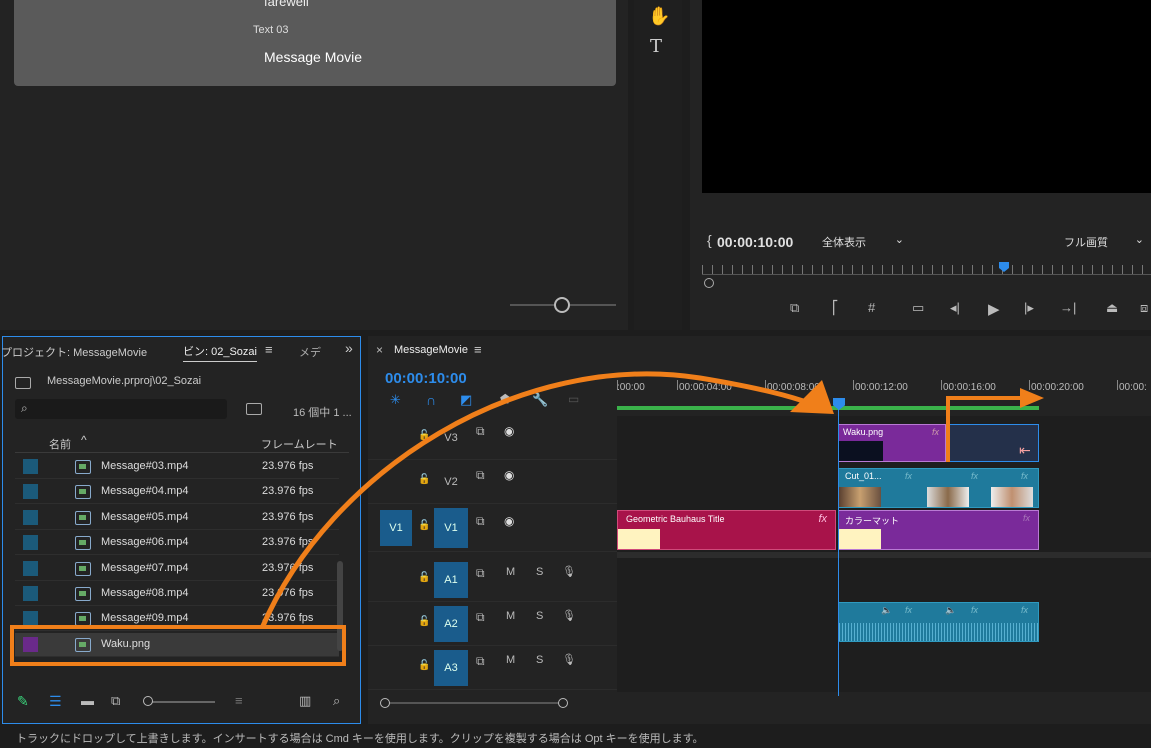  Describe the element at coordinates (918, 308) in the screenshot. I see `safe-margins-icon: ▭` at that location.